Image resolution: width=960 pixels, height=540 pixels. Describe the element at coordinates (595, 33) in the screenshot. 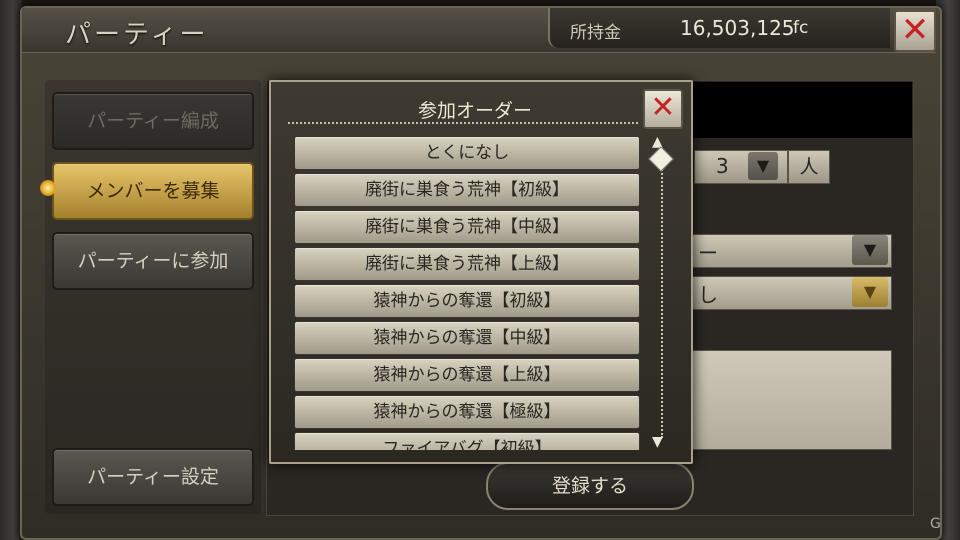

I see `money-label: 所持金` at that location.